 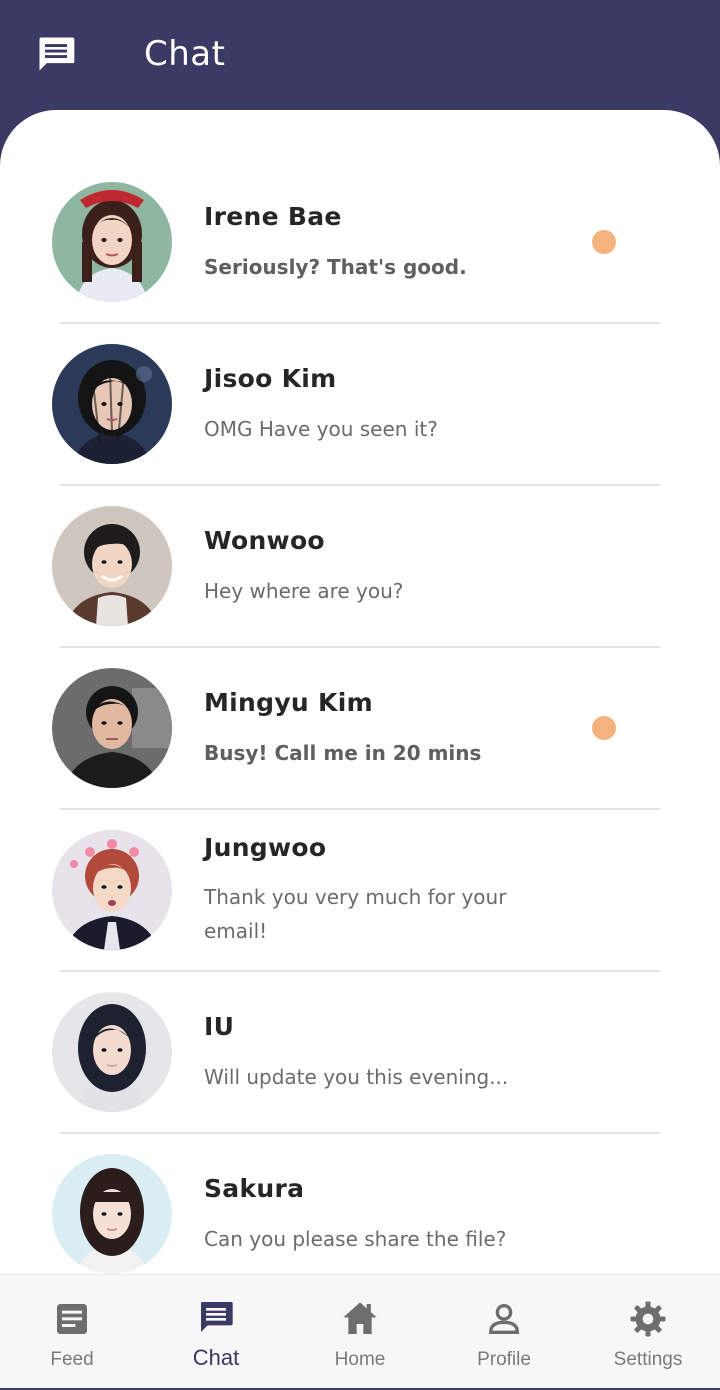 What do you see at coordinates (216, 1357) in the screenshot?
I see `nav-label: Chat` at bounding box center [216, 1357].